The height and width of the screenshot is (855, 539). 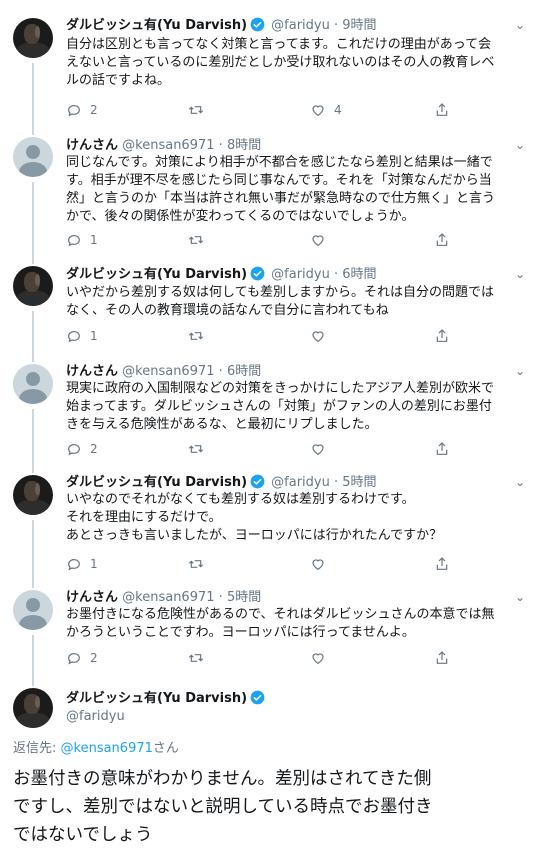 I want to click on tweet-header: けんさん @kensan6971 · 6時間, so click(x=163, y=371).